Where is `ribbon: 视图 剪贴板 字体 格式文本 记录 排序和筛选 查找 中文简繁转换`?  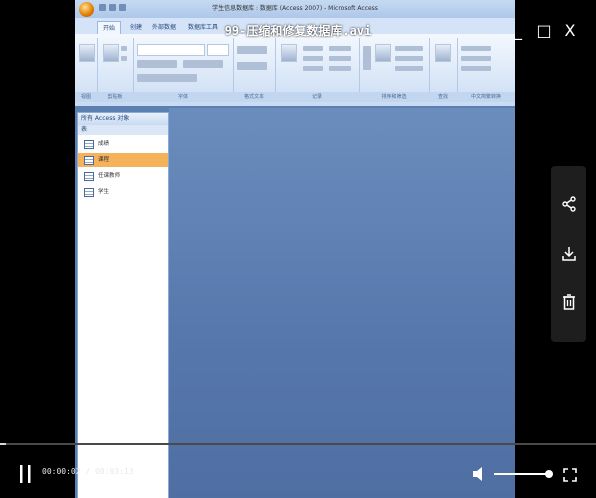
ribbon: 视图 剪贴板 字体 格式文本 记录 排序和筛选 查找 中文简繁转换 is located at coordinates (295, 70).